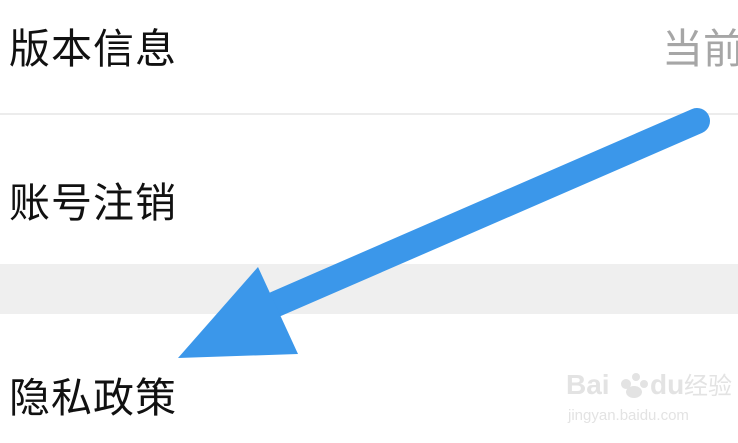 This screenshot has height=443, width=738. I want to click on version-info-label: 版本信息, so click(93, 49).